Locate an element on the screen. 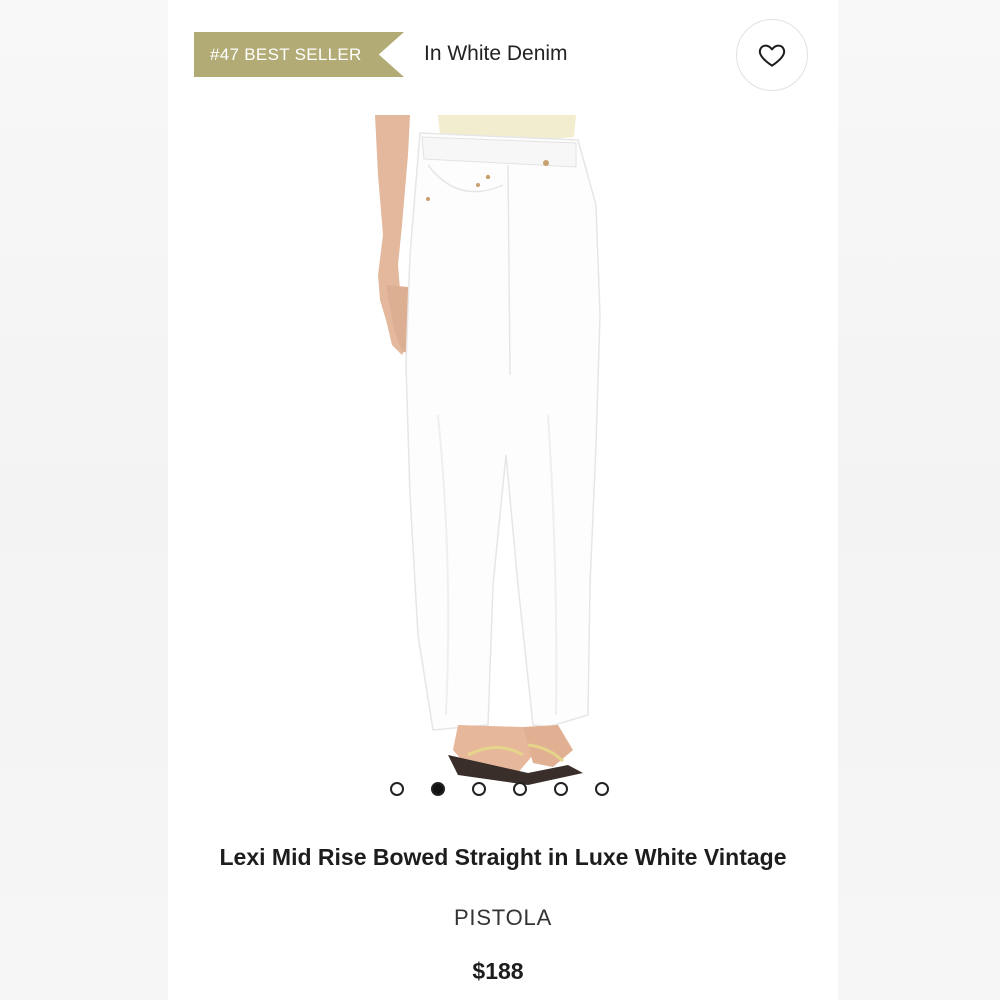 The width and height of the screenshot is (1000, 1000). gallery-dot-2-active is located at coordinates (438, 789).